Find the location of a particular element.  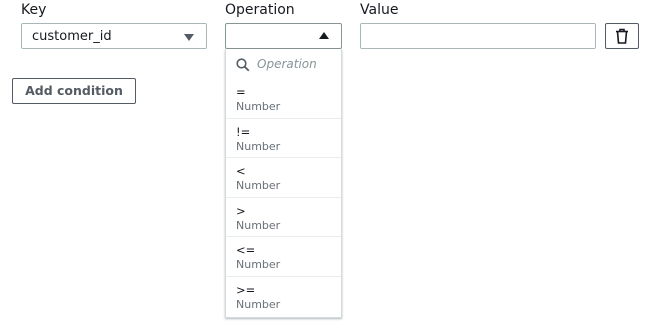

key-label: Key is located at coordinates (34, 10).